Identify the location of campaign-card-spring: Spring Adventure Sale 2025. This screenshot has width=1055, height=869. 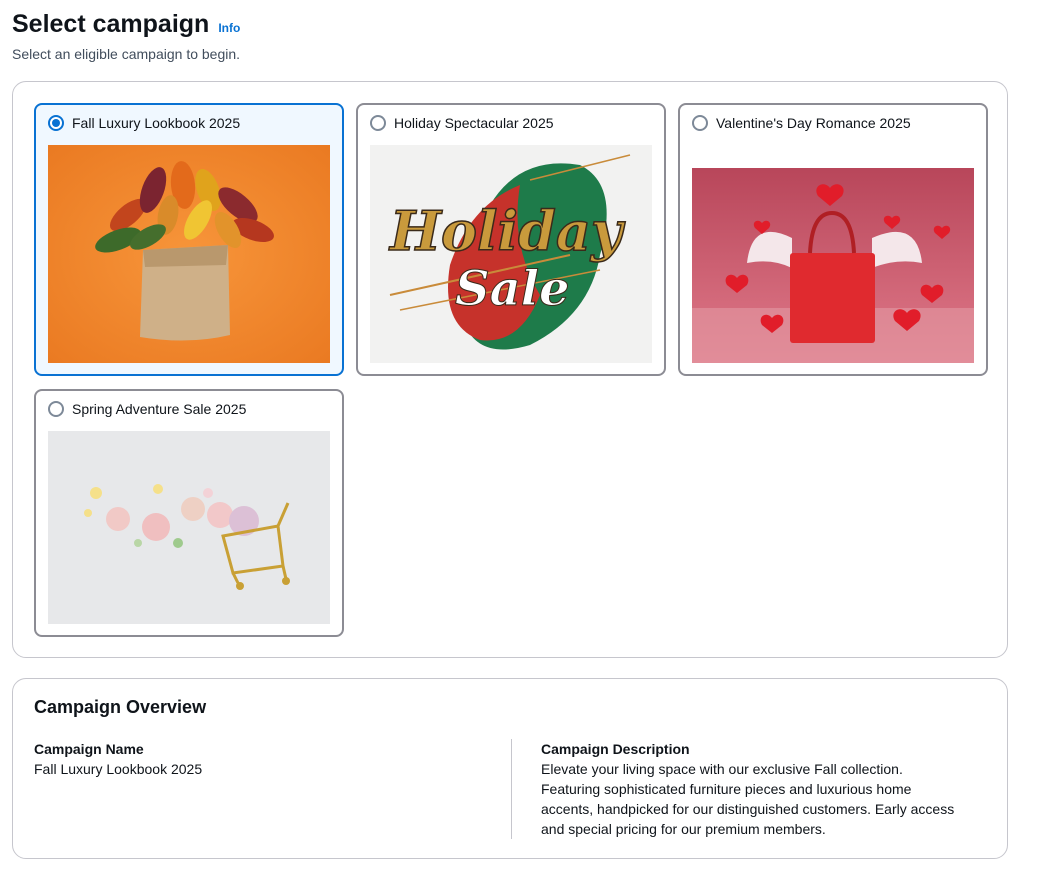
(189, 513).